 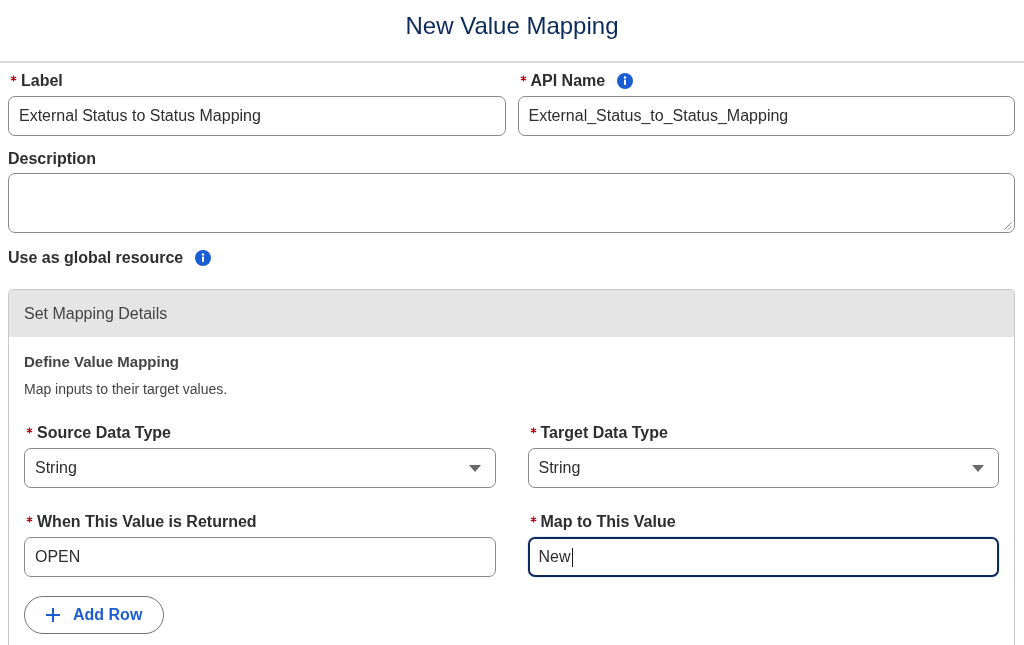 What do you see at coordinates (96, 258) in the screenshot?
I see `option-label: Use as global resource` at bounding box center [96, 258].